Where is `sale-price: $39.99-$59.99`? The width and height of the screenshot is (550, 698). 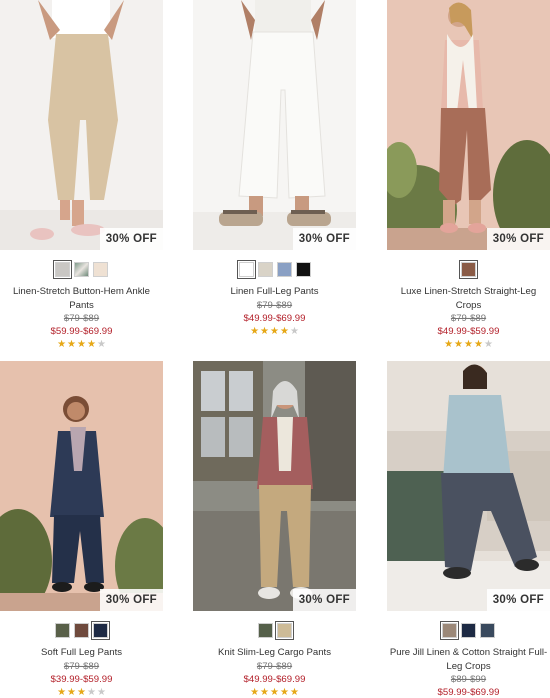
sale-price: $39.99-$59.99 is located at coordinates (81, 679).